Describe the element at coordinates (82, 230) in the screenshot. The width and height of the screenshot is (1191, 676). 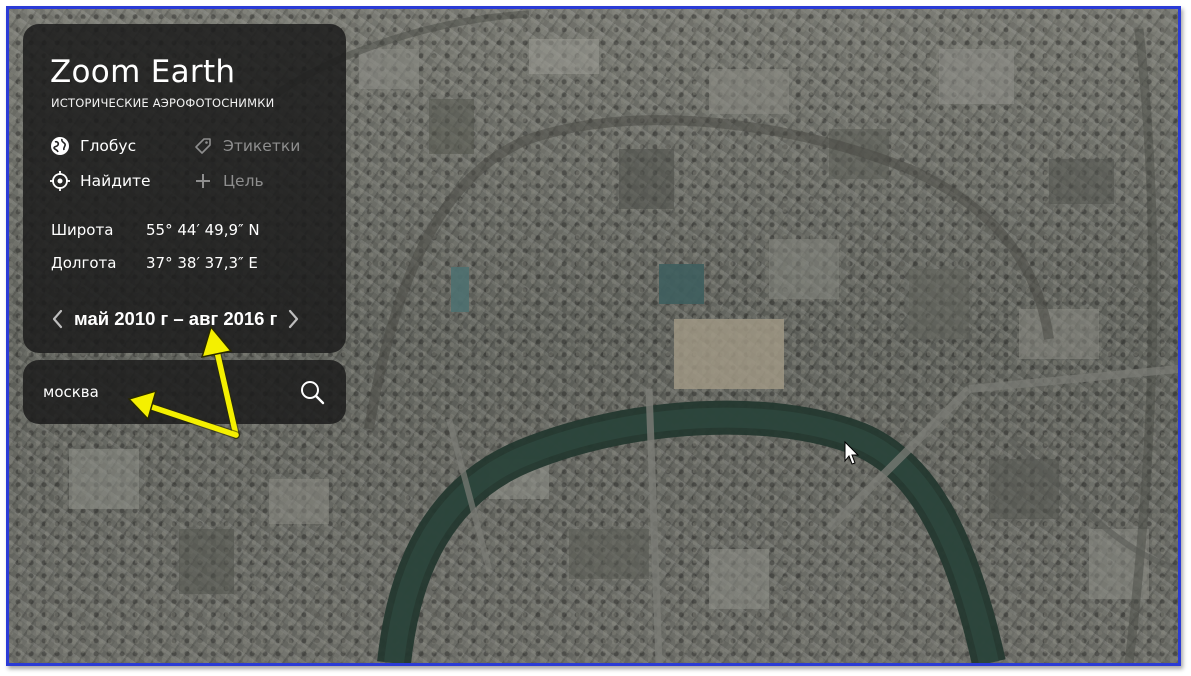
I see `latitude-label: Широта` at that location.